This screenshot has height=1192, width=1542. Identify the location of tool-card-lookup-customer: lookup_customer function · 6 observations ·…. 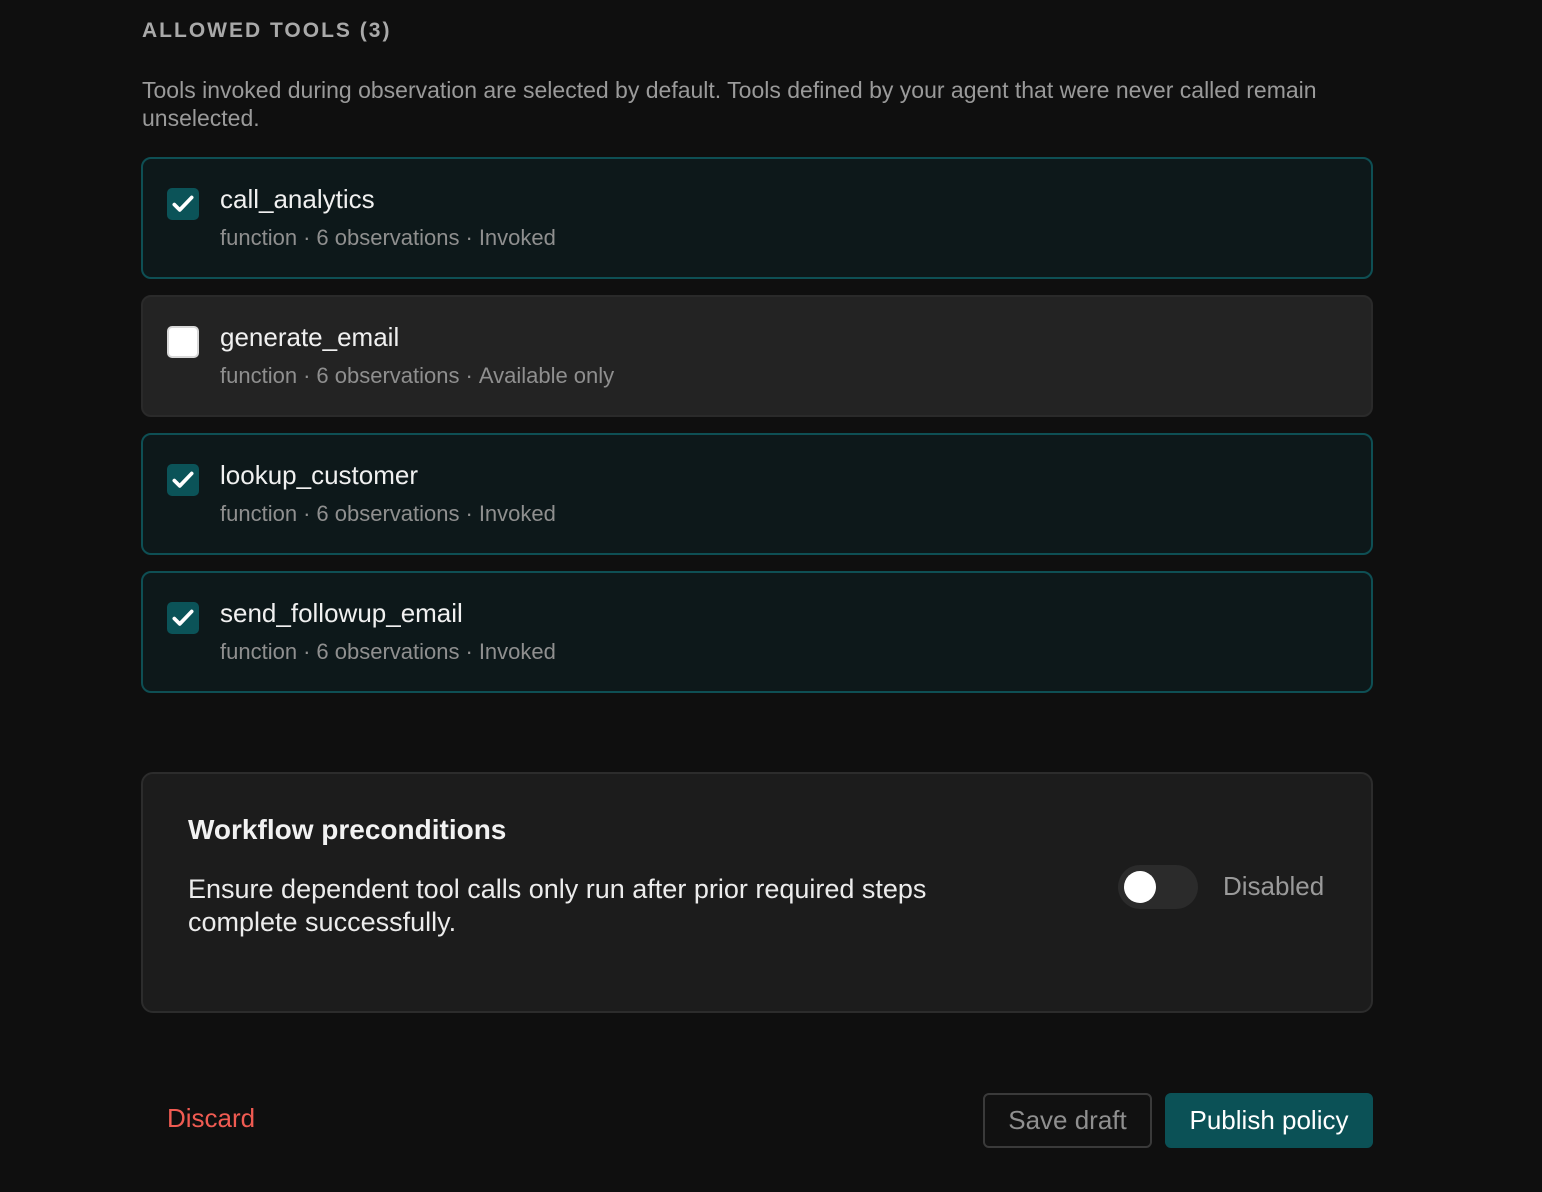
(757, 494).